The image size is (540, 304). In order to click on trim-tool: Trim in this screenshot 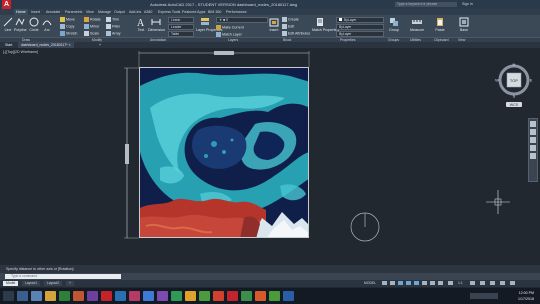, I will do `click(112, 19)`.